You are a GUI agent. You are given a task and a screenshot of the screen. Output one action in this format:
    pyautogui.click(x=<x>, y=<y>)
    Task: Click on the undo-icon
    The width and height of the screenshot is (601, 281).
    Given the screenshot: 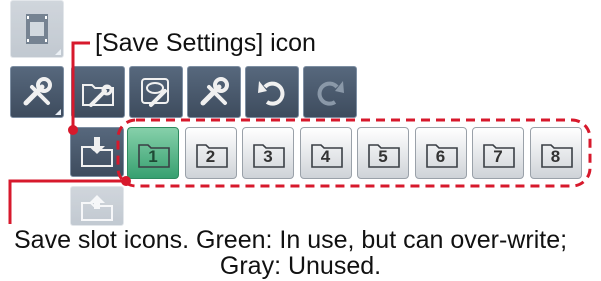 What is the action you would take?
    pyautogui.click(x=271, y=93)
    